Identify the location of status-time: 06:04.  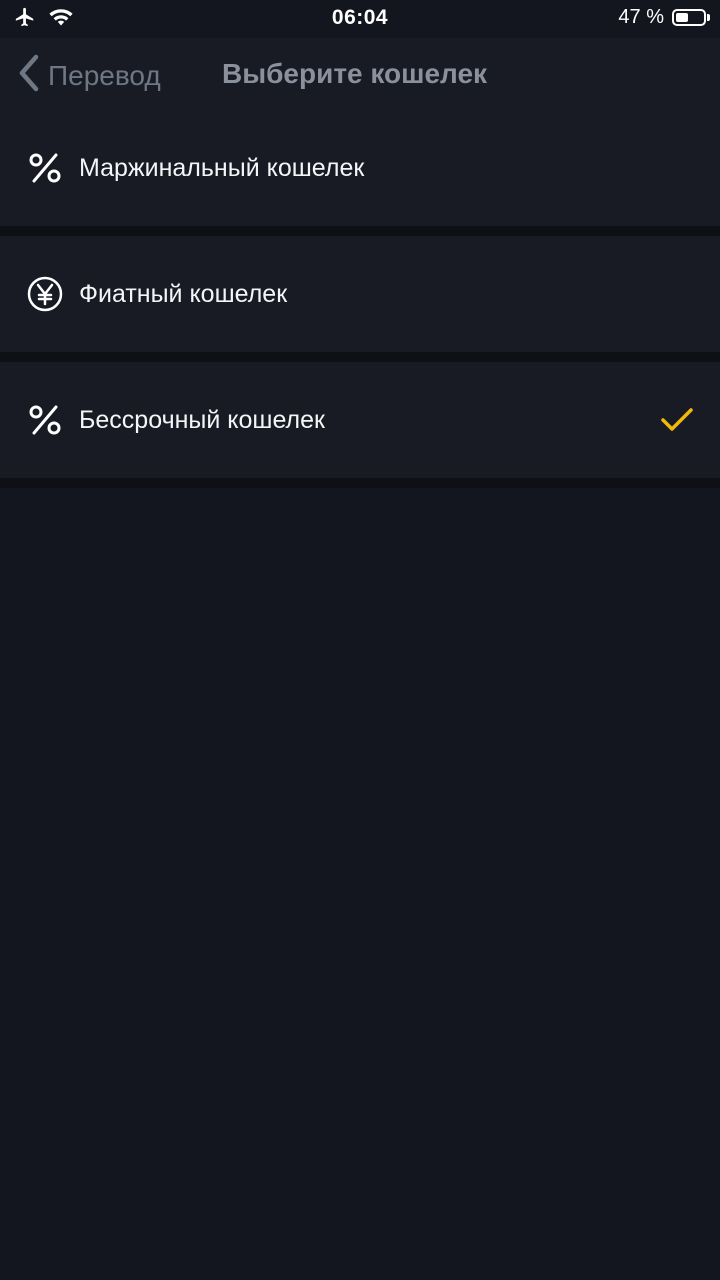
(360, 17).